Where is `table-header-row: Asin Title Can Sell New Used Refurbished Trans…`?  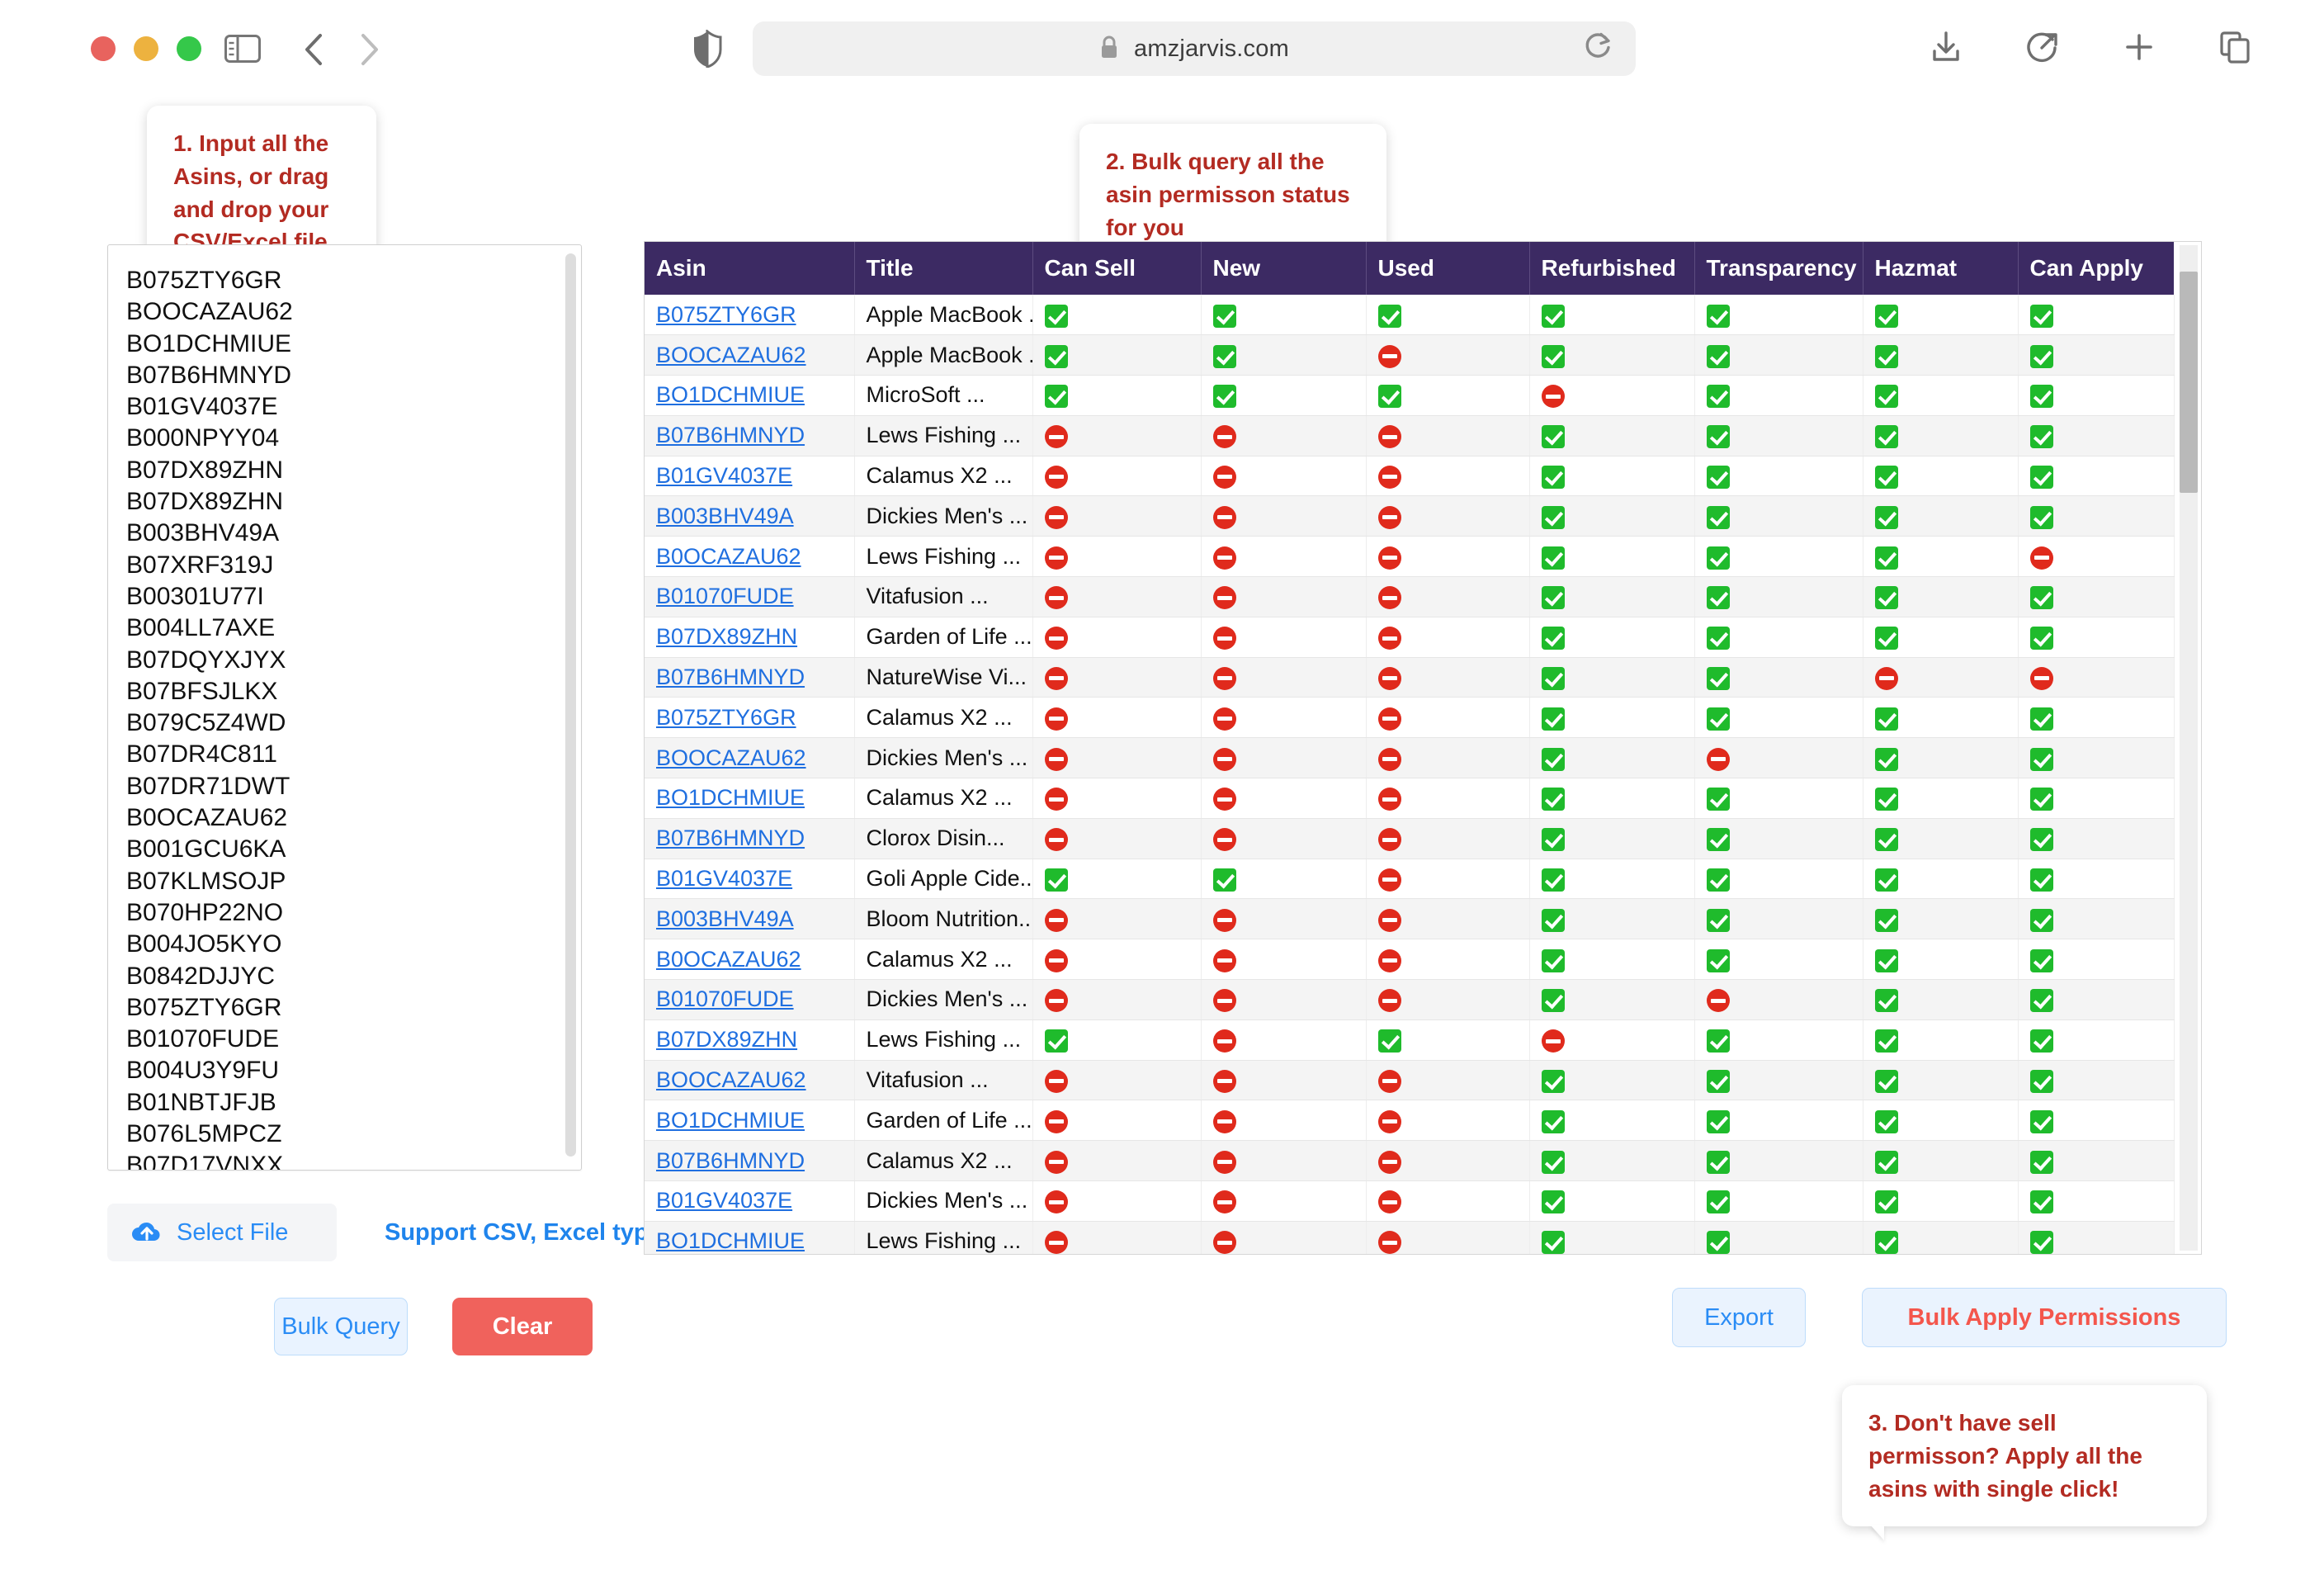
table-header-row: Asin Title Can Sell New Used Refurbished Trans… is located at coordinates (1409, 269).